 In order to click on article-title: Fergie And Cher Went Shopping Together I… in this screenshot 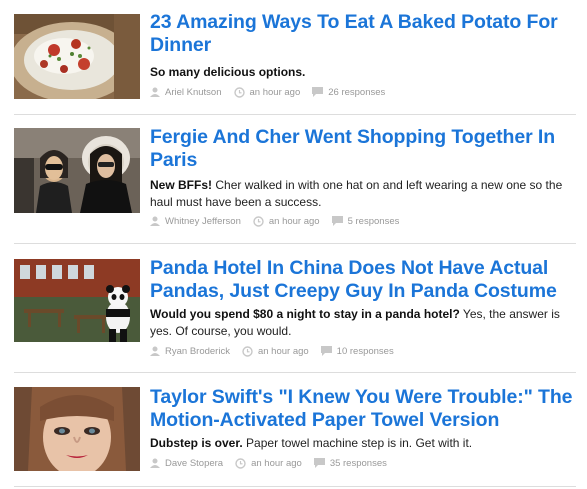, I will do `click(365, 149)`.